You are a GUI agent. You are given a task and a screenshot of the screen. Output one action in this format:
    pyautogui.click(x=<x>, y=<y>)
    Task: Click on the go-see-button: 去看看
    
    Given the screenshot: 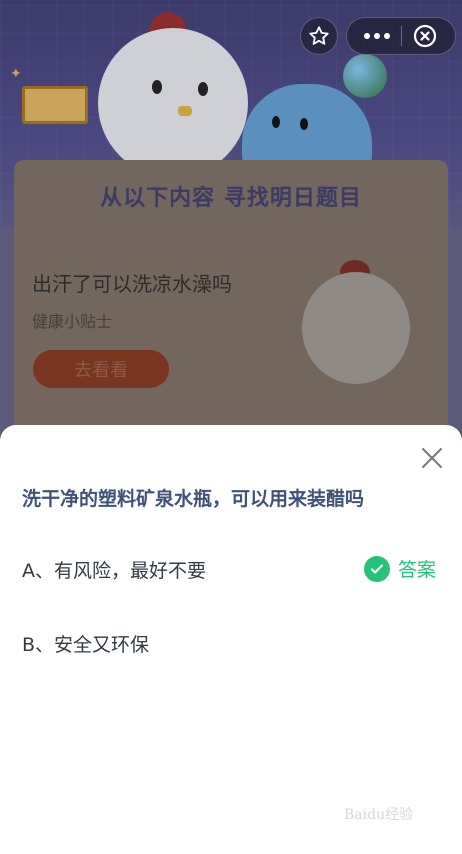 What is the action you would take?
    pyautogui.click(x=101, y=369)
    